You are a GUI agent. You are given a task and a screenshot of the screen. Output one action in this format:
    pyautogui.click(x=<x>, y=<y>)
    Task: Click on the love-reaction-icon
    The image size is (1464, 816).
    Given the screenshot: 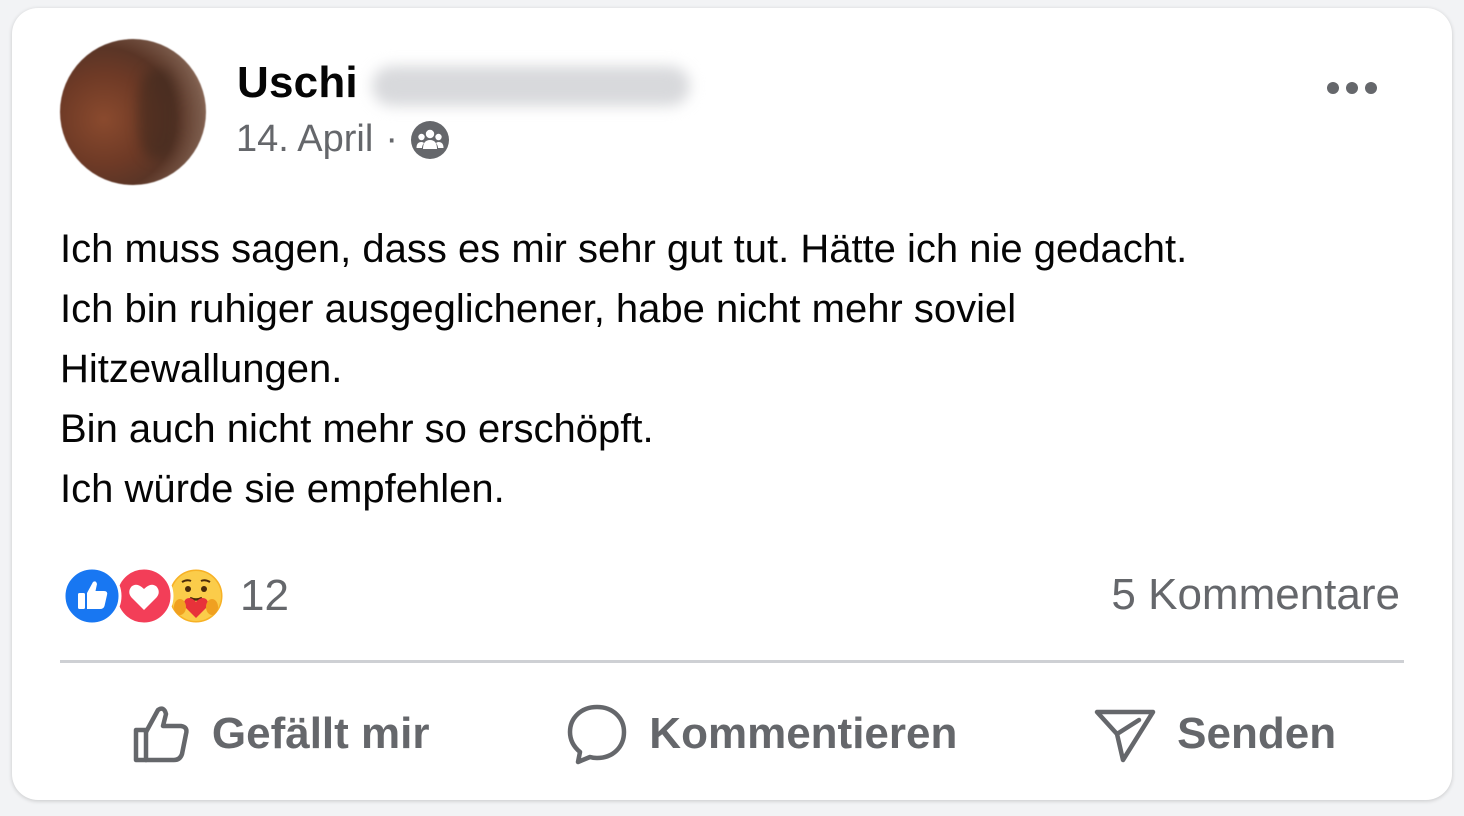 What is the action you would take?
    pyautogui.click(x=144, y=596)
    